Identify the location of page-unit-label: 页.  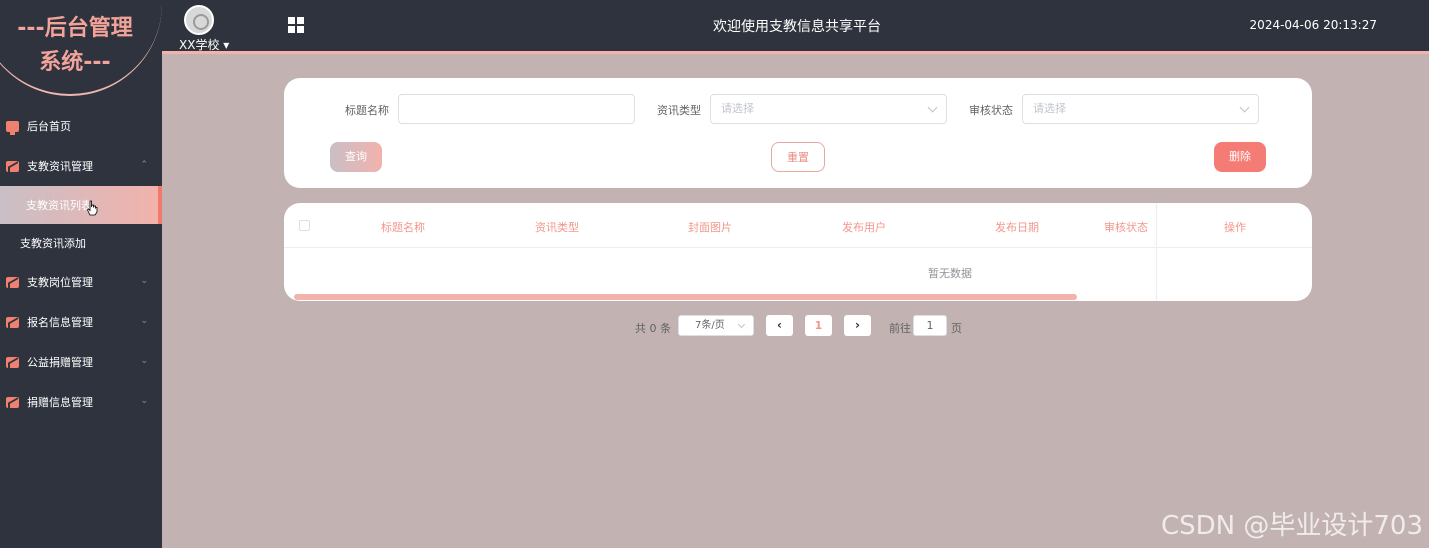
(956, 328).